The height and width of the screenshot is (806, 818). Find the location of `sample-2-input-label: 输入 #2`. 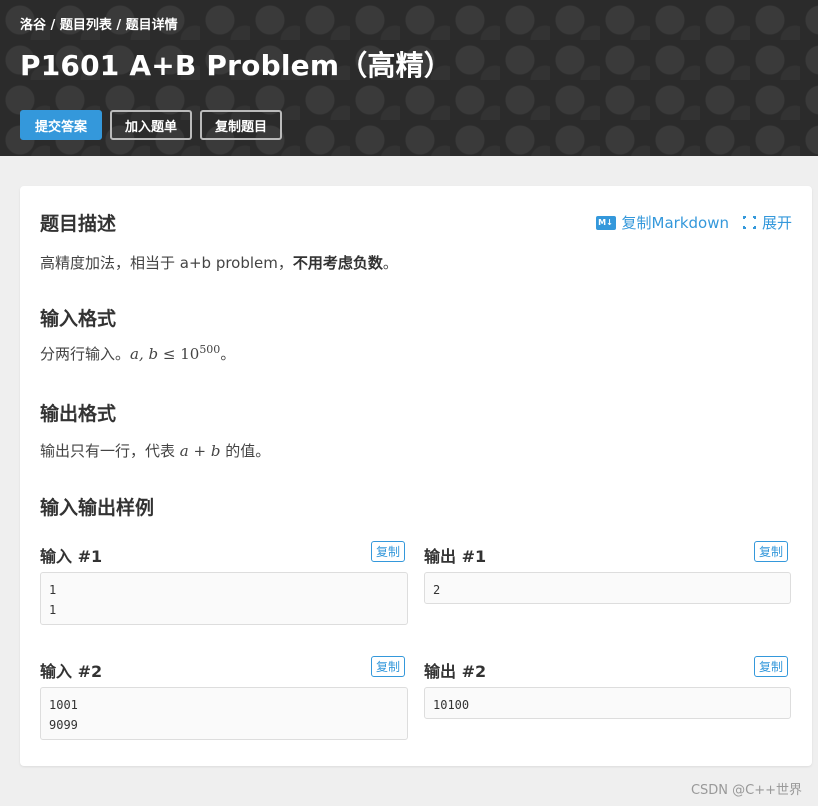

sample-2-input-label: 输入 #2 is located at coordinates (71, 671).